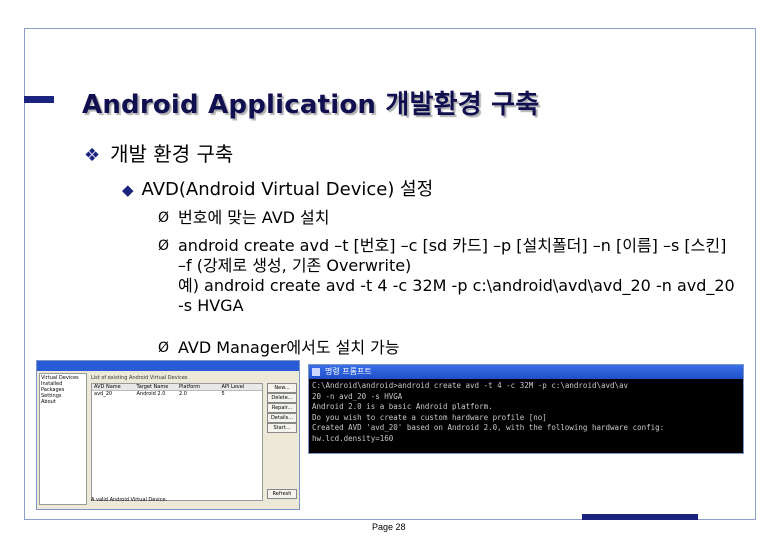 The width and height of the screenshot is (780, 540). I want to click on window-titlebar, so click(168, 366).